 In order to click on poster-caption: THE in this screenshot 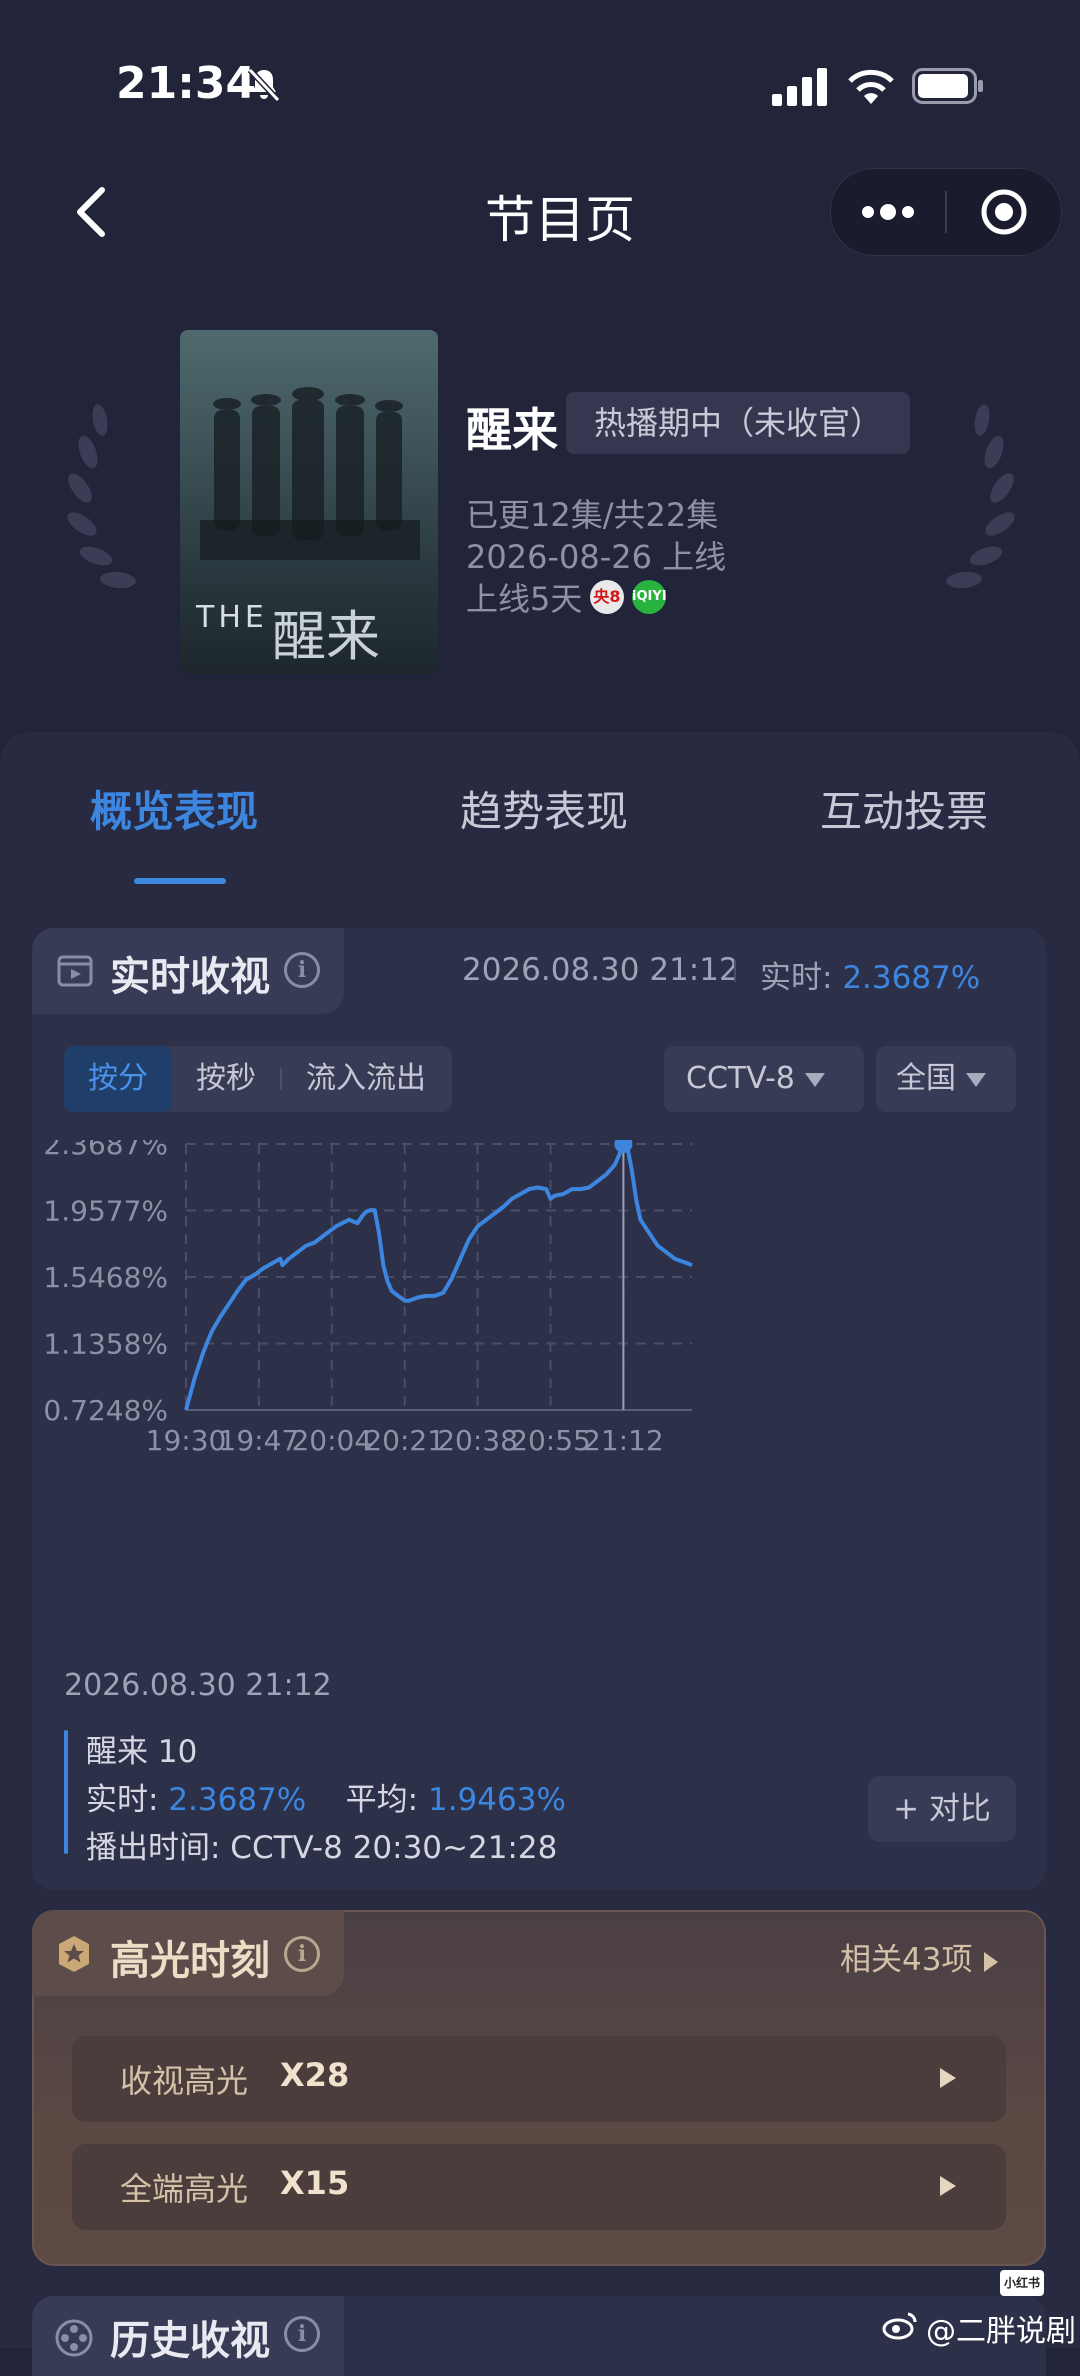, I will do `click(232, 617)`.